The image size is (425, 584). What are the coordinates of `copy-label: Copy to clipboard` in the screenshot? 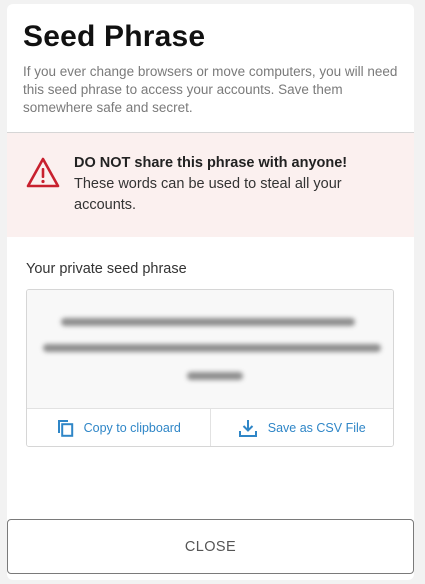 It's located at (132, 428).